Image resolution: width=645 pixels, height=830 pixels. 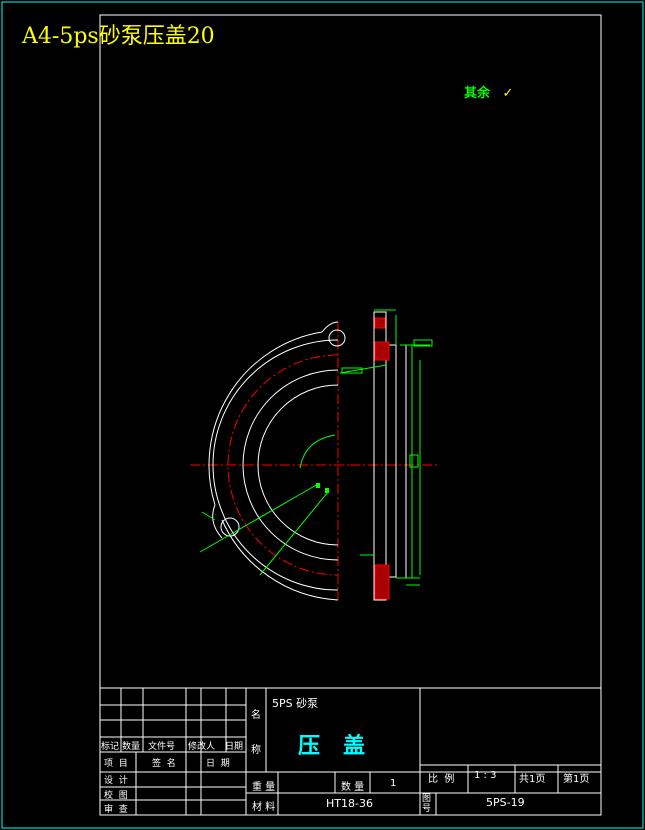 I want to click on rev-header-file: 文件号, so click(x=162, y=747).